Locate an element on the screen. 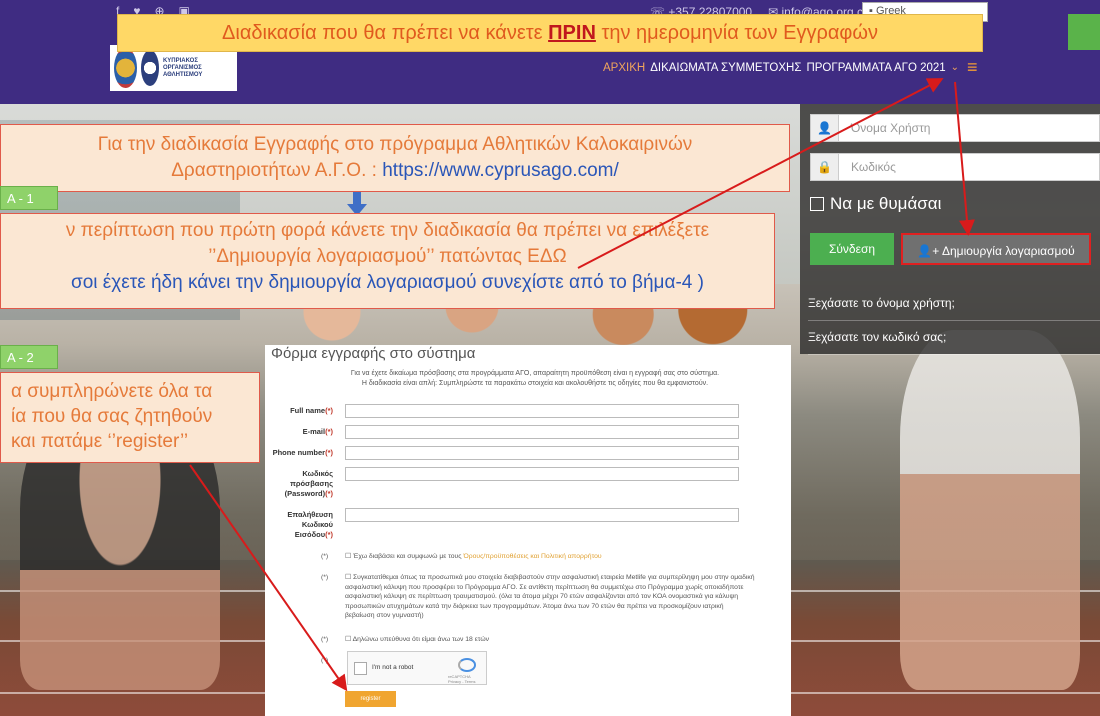 The width and height of the screenshot is (1100, 716). nav-rights: ΔΙΚΑΙΩΜΑΤΑ ΣΥΜΜΕΤΟΧΗΣ is located at coordinates (725, 68).